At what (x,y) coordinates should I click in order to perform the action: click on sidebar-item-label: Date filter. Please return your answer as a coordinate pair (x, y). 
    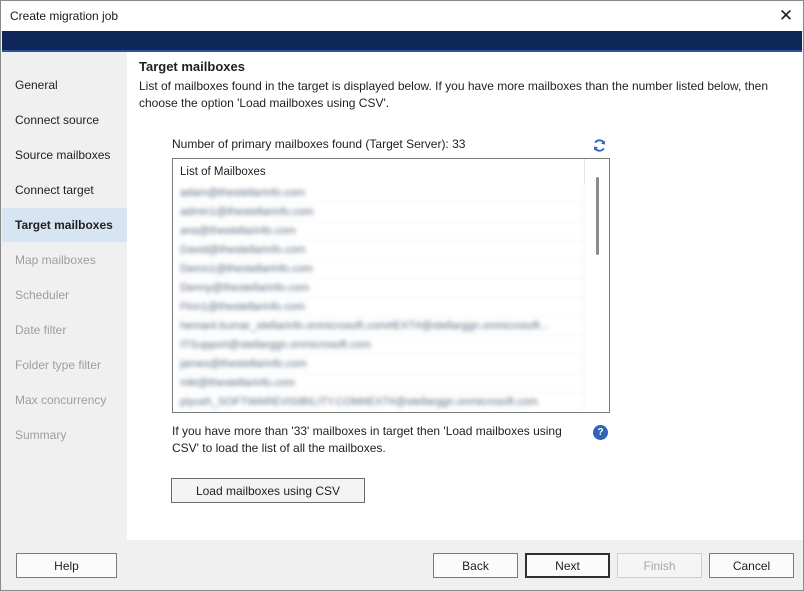
    Looking at the image, I should click on (41, 330).